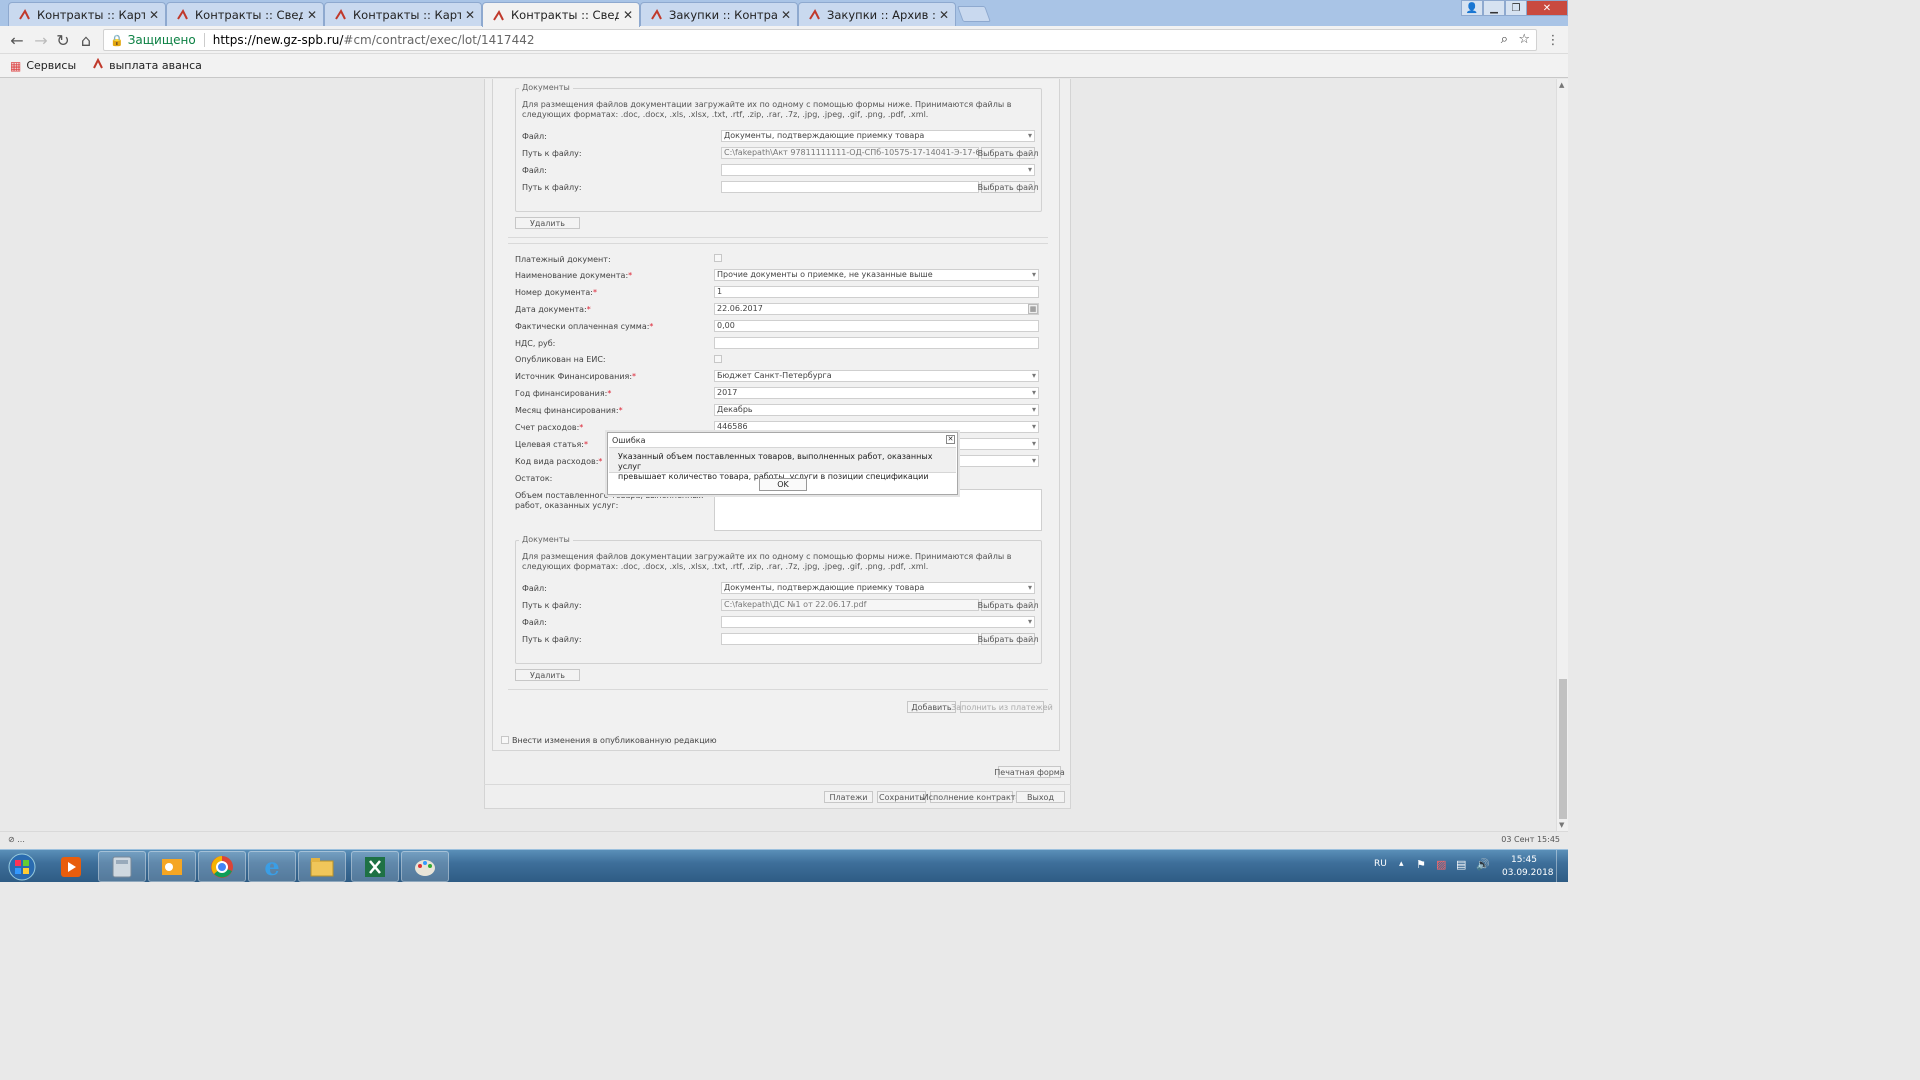  Describe the element at coordinates (877, 14) in the screenshot. I see `browser-tab-6: Закупки :: Архив :: АИС Г ✕` at that location.